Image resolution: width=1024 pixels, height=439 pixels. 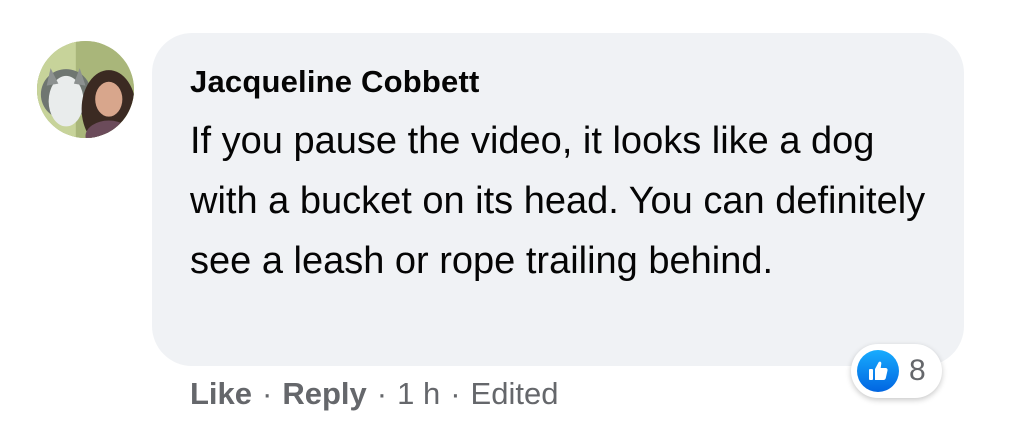 I want to click on comment-author-name: Jacqueline Cobbett, so click(x=559, y=82).